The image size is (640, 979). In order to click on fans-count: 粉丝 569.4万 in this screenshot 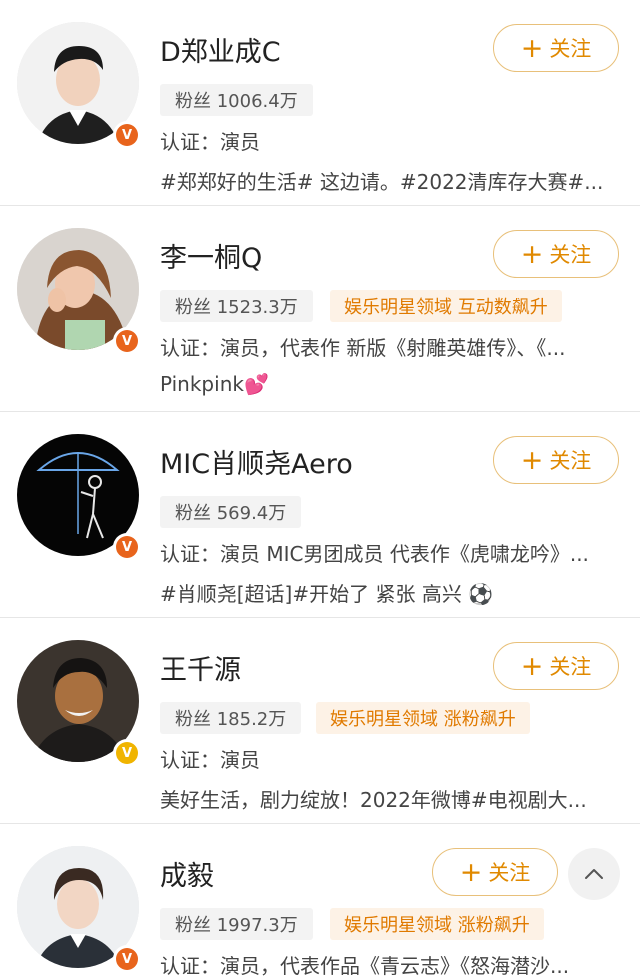, I will do `click(231, 512)`.